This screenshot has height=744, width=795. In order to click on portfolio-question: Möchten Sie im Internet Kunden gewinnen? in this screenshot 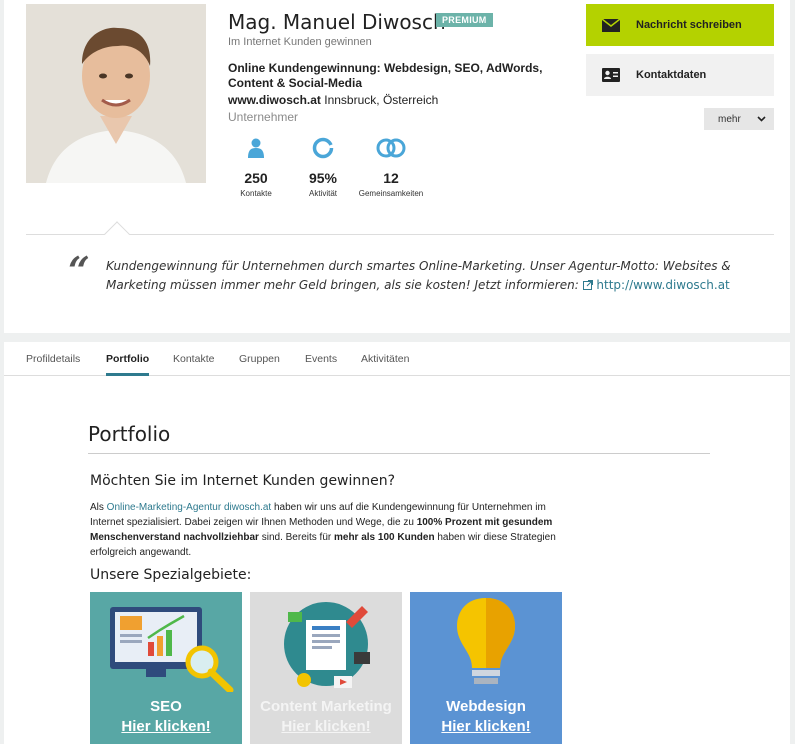, I will do `click(243, 481)`.